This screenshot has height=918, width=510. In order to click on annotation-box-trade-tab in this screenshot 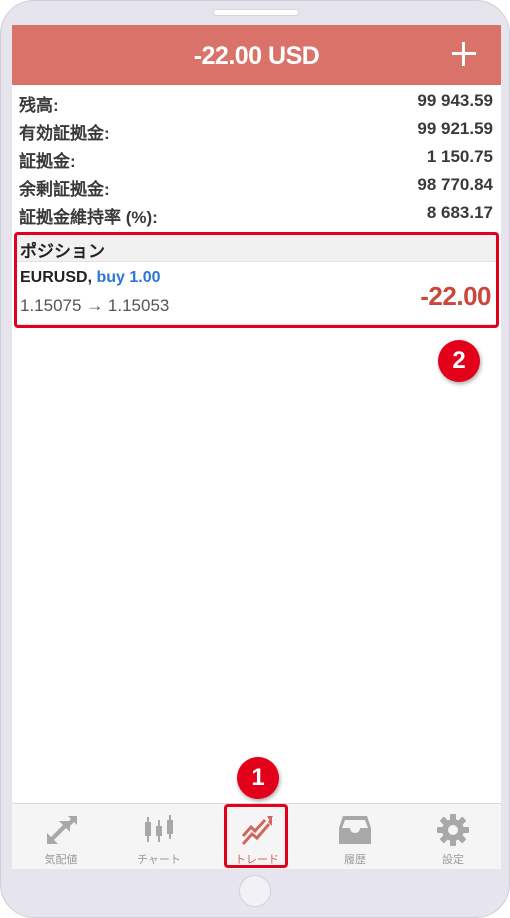, I will do `click(256, 836)`.